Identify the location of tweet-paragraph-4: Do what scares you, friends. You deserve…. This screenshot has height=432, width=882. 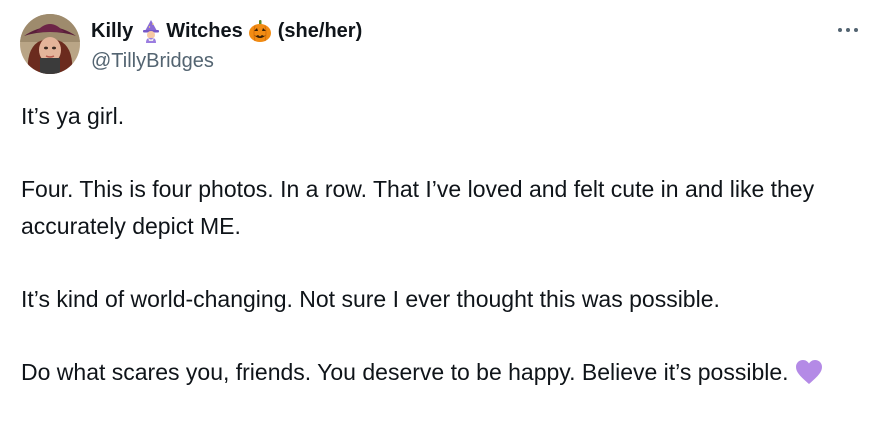
(405, 372).